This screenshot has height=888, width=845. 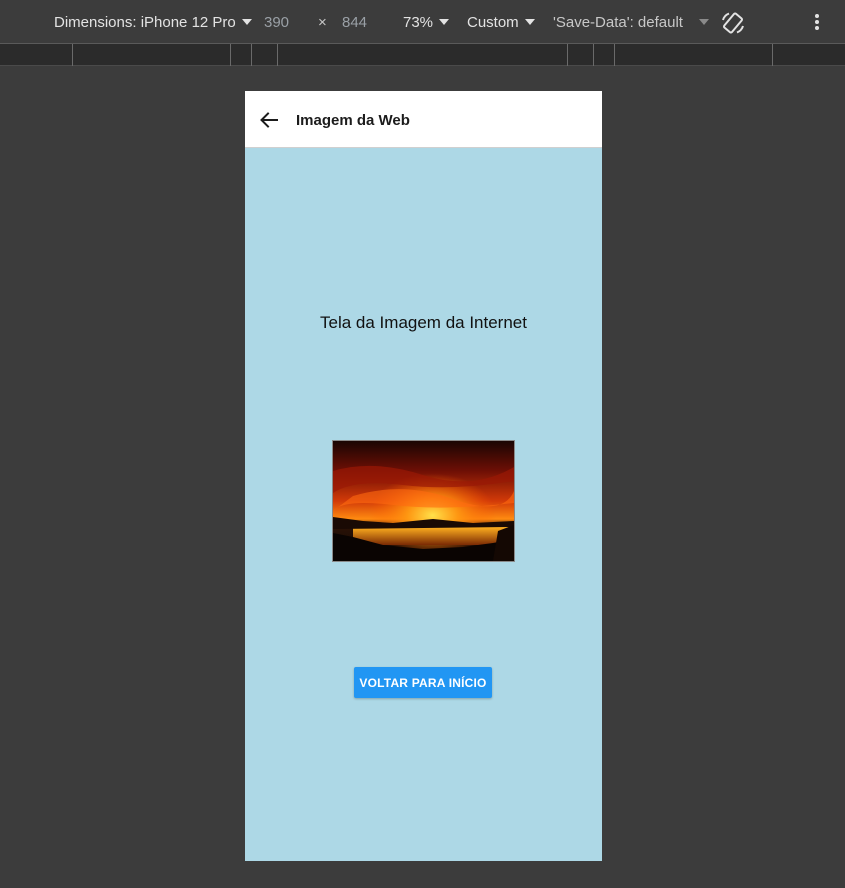 What do you see at coordinates (353, 120) in the screenshot?
I see `page-title: Imagem da Web` at bounding box center [353, 120].